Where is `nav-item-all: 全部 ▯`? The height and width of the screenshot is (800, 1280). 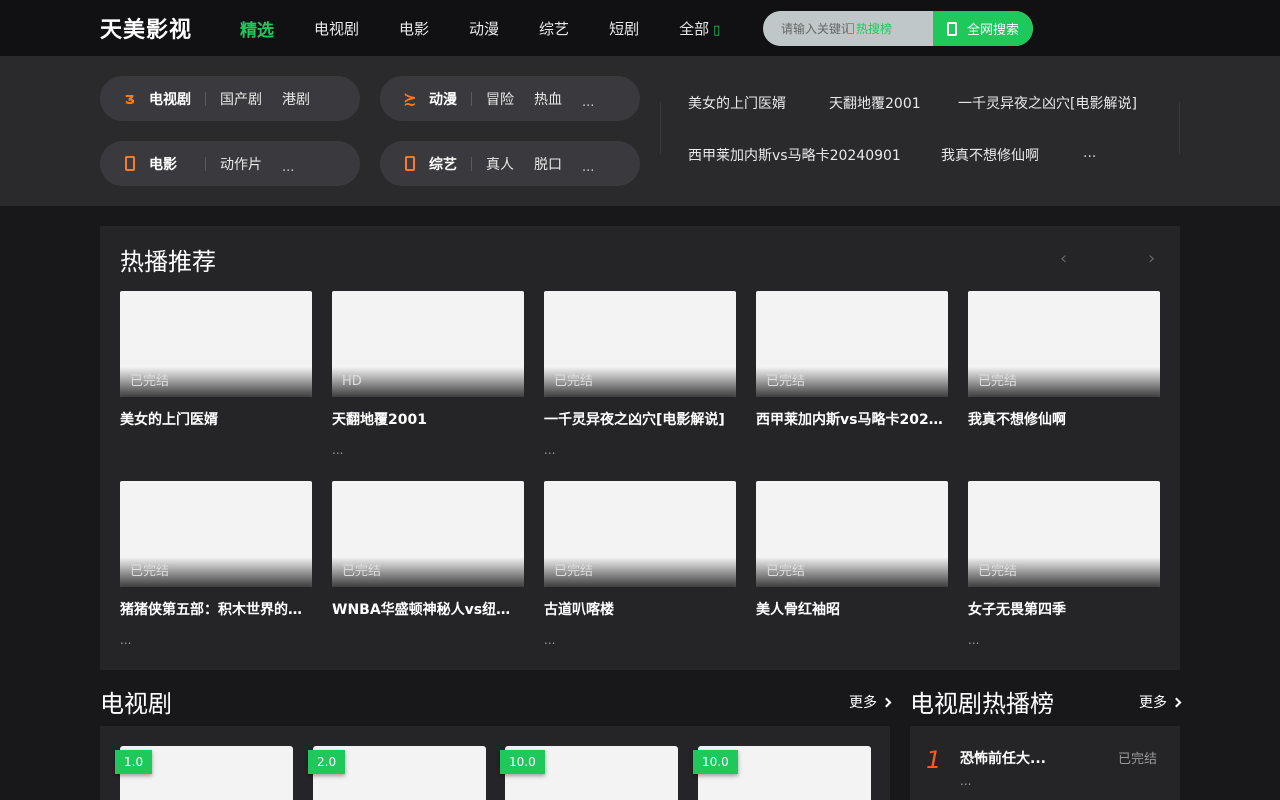
nav-item-all: 全部 ▯ is located at coordinates (699, 28).